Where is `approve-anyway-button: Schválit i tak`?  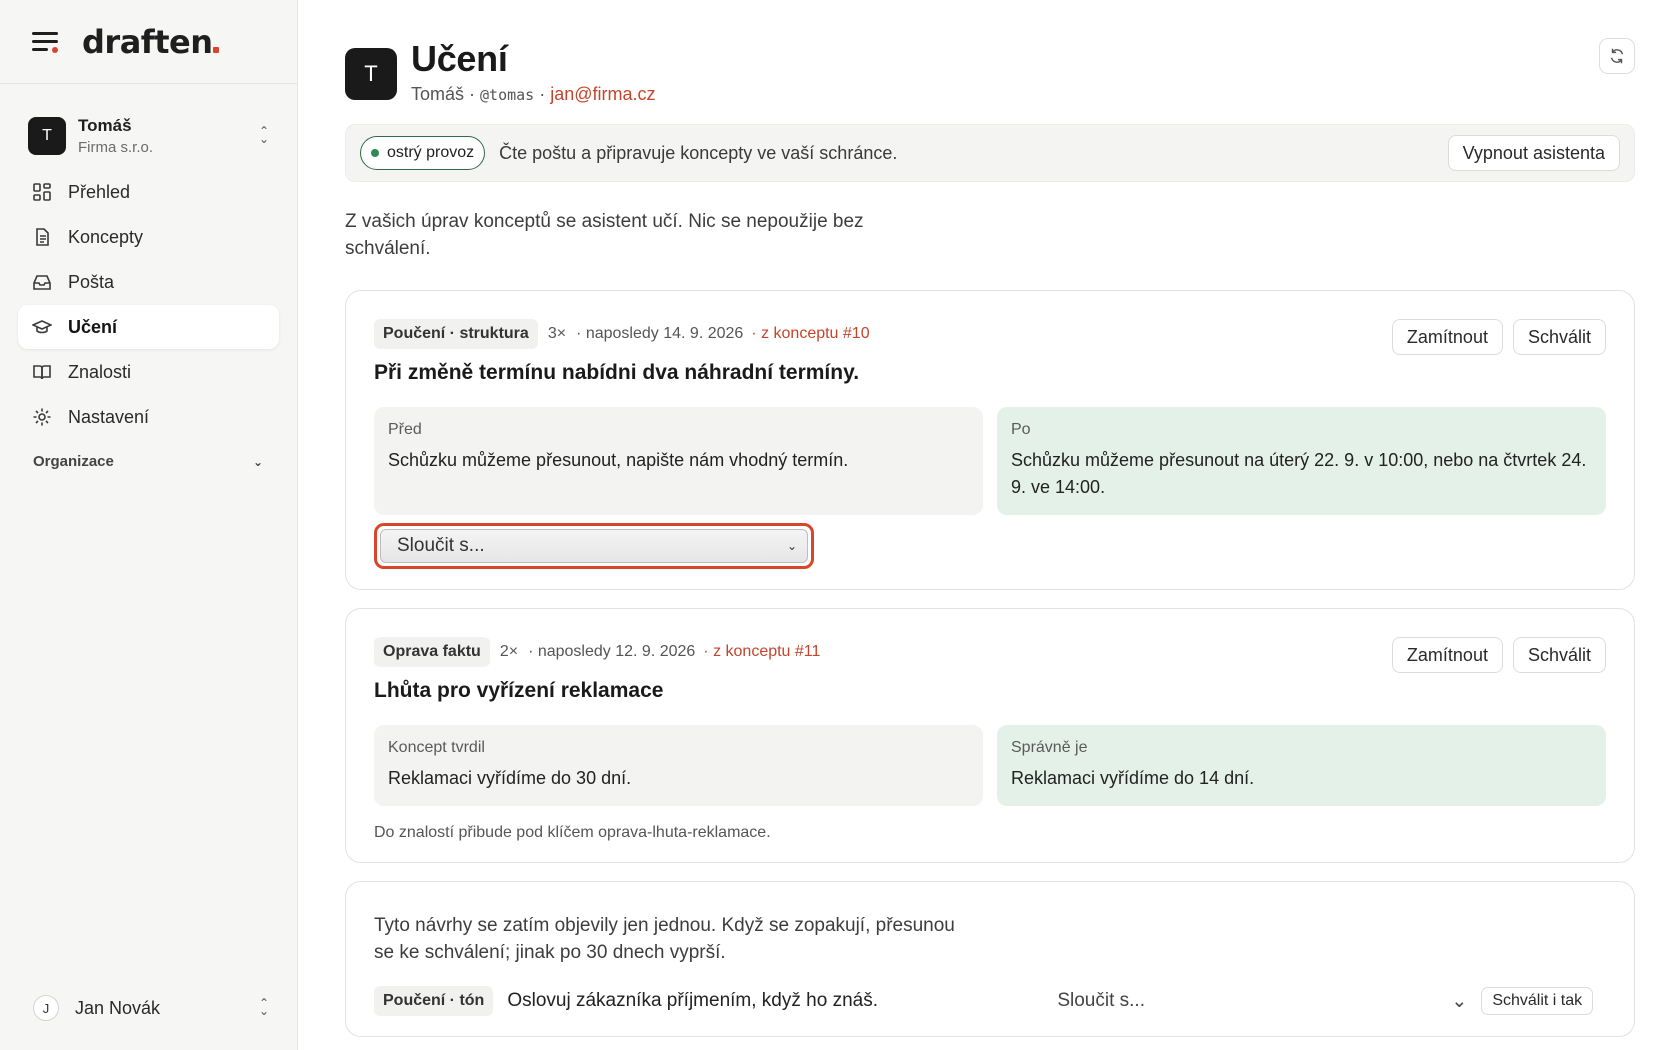
approve-anyway-button: Schválit i tak is located at coordinates (1537, 1001).